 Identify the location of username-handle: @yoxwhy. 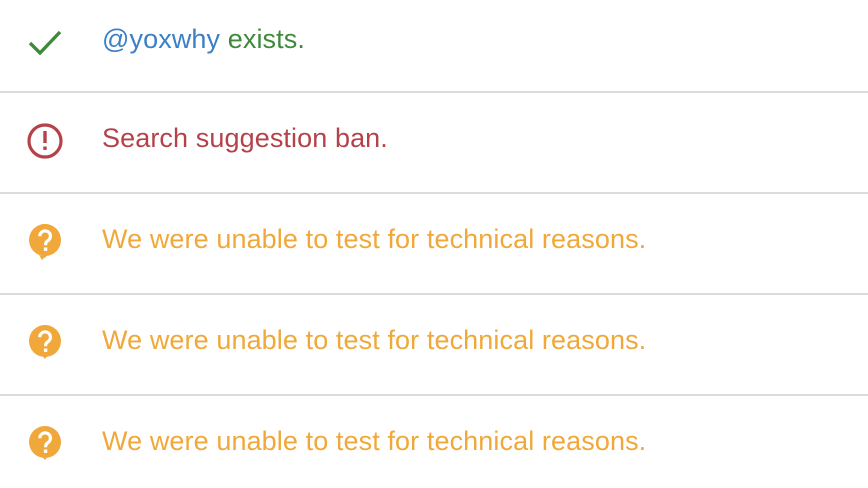
(161, 39).